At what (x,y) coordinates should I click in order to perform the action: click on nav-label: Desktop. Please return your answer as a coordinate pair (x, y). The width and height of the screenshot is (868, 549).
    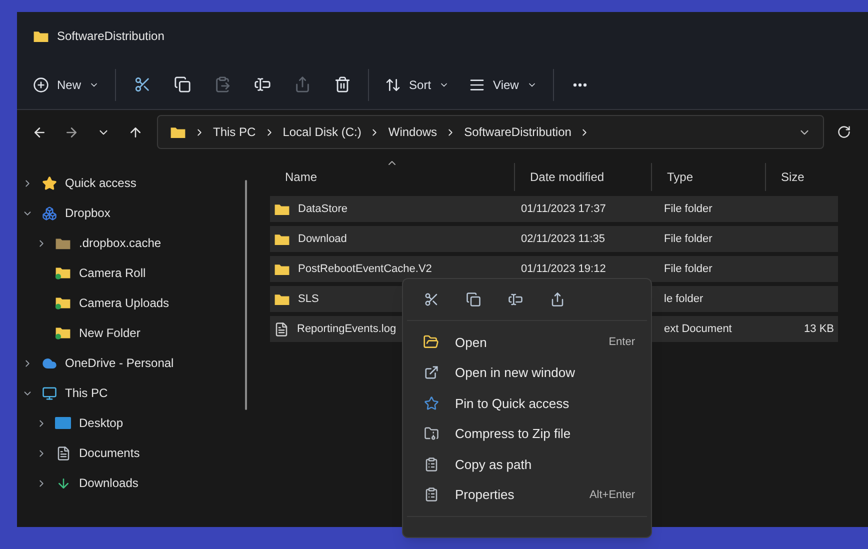
    Looking at the image, I should click on (101, 423).